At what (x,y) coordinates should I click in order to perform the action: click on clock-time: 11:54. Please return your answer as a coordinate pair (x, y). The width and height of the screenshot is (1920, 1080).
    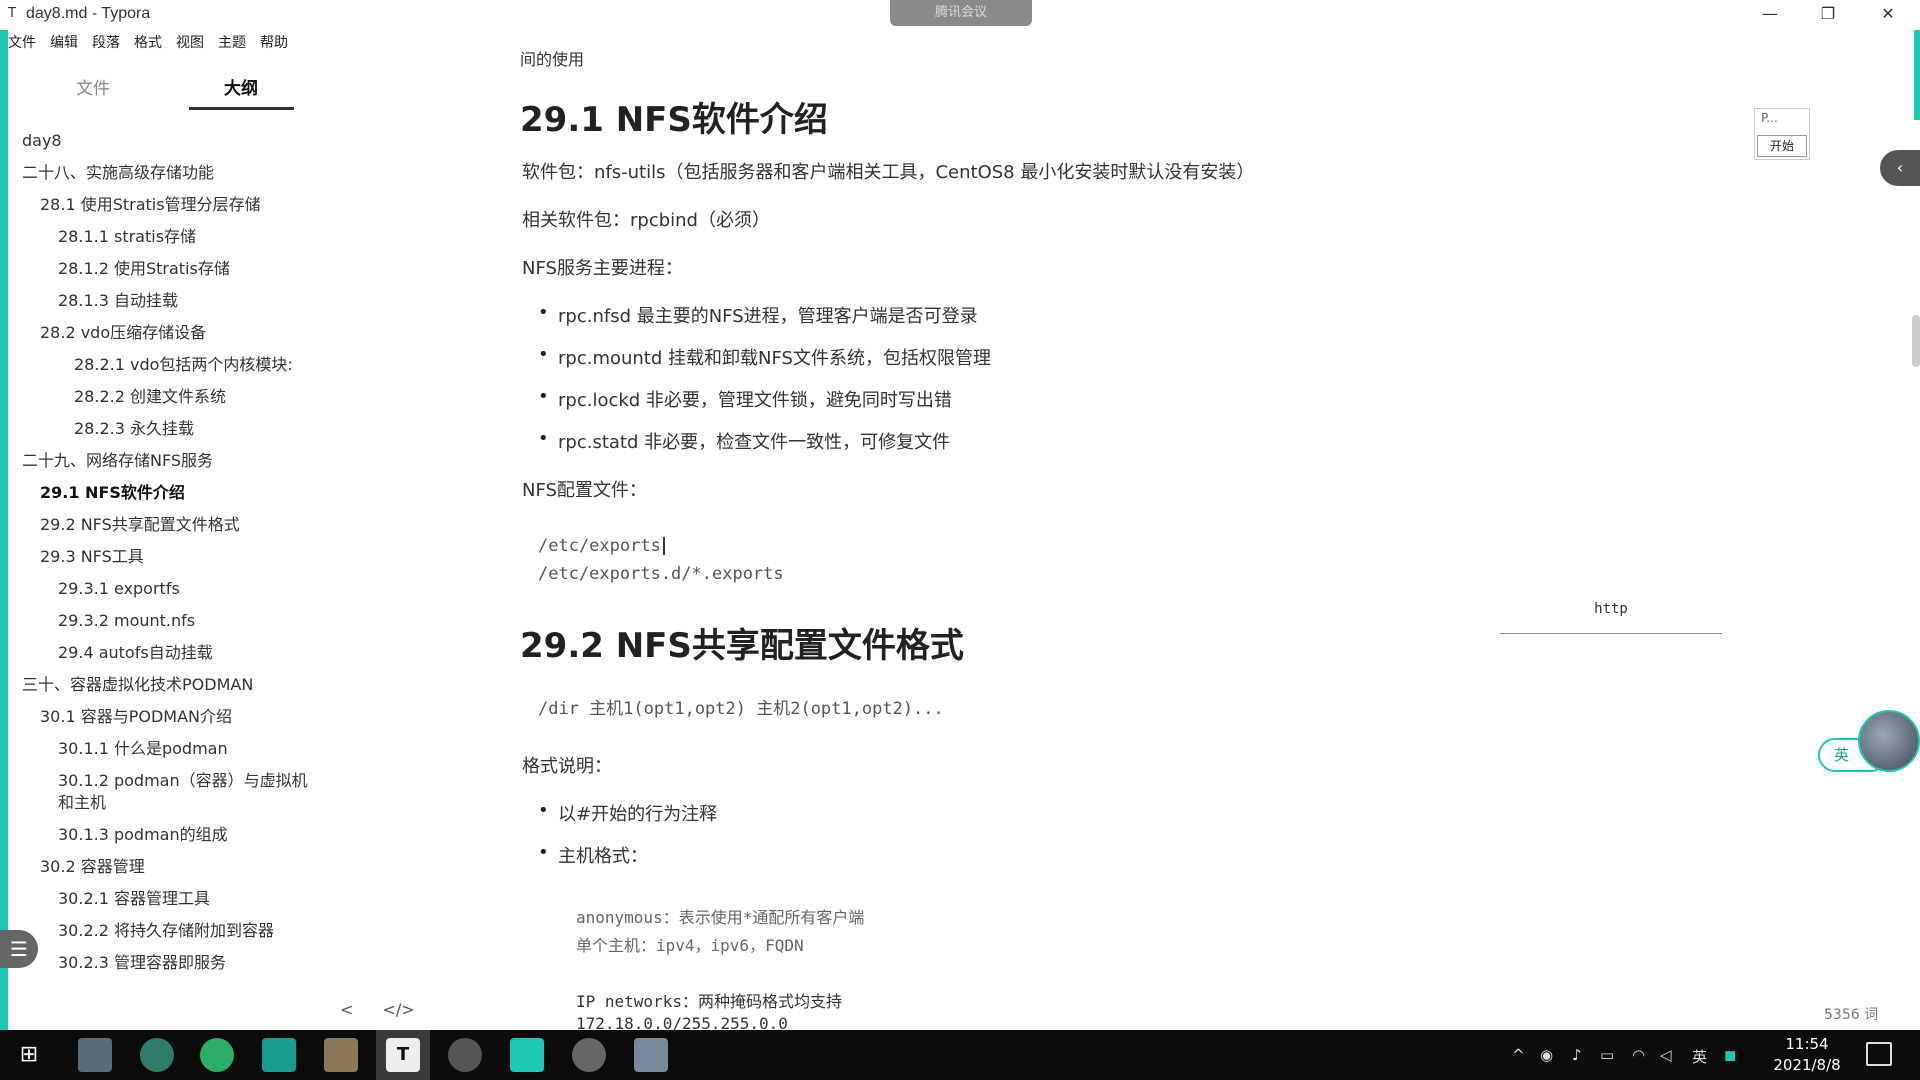
    Looking at the image, I should click on (1807, 1044).